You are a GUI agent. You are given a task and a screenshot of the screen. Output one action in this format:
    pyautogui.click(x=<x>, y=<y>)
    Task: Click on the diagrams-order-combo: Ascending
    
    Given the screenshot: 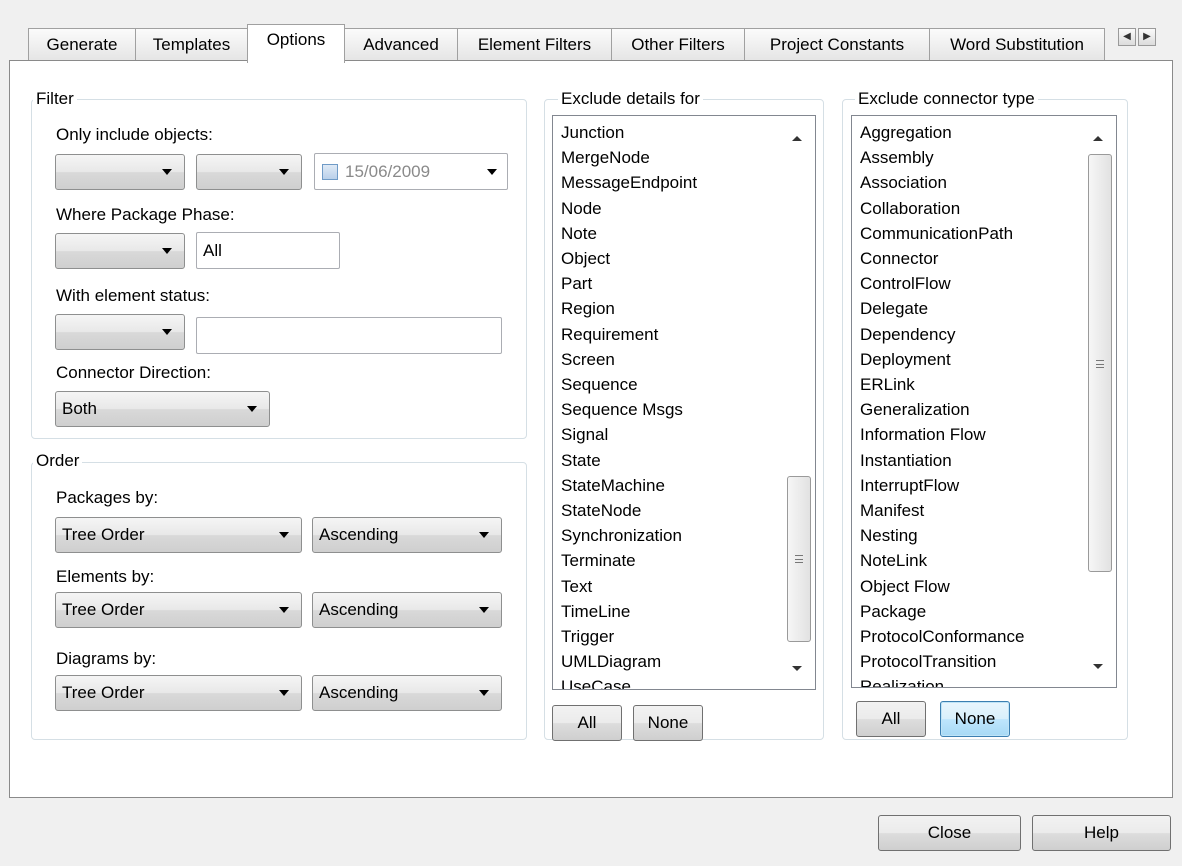 What is the action you would take?
    pyautogui.click(x=407, y=693)
    